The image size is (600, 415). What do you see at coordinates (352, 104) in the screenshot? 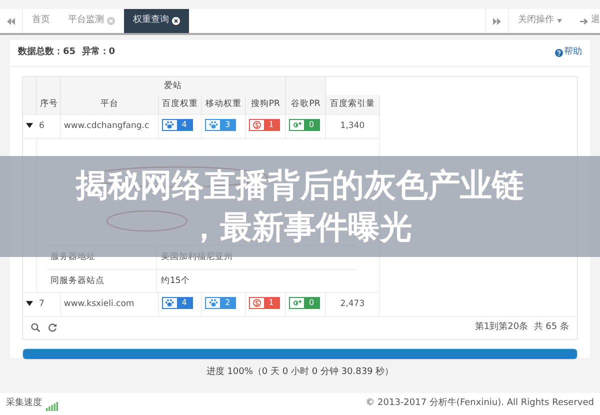
I see `column-header: 百度索引量` at bounding box center [352, 104].